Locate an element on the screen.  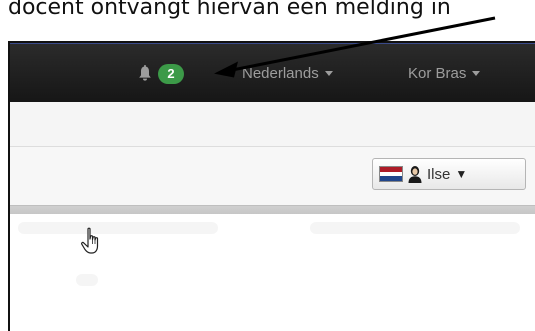
caret-down-icon: ▼ is located at coordinates (461, 174).